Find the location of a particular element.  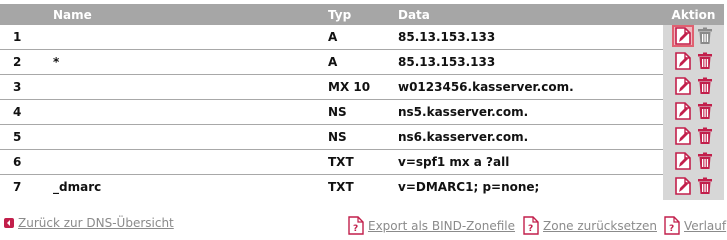

row-number: 6 is located at coordinates (26, 162).